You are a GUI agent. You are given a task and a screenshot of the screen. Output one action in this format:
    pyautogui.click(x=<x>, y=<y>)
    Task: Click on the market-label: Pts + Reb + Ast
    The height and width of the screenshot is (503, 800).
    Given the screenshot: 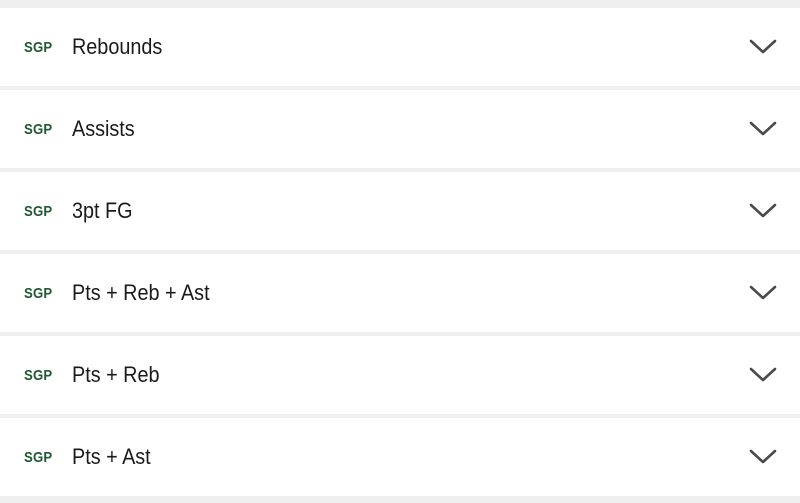 What is the action you would take?
    pyautogui.click(x=141, y=292)
    